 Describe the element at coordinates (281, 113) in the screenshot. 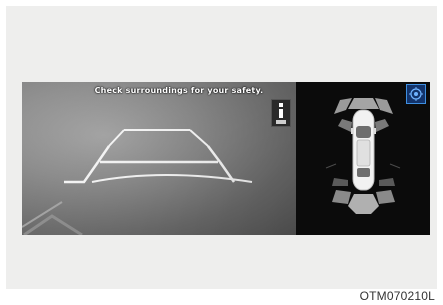

I see `parking-sensor-icon` at that location.